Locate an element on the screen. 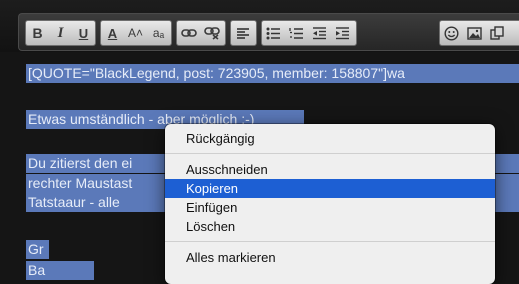  menu-item-select-all: Alles markieren is located at coordinates (330, 257).